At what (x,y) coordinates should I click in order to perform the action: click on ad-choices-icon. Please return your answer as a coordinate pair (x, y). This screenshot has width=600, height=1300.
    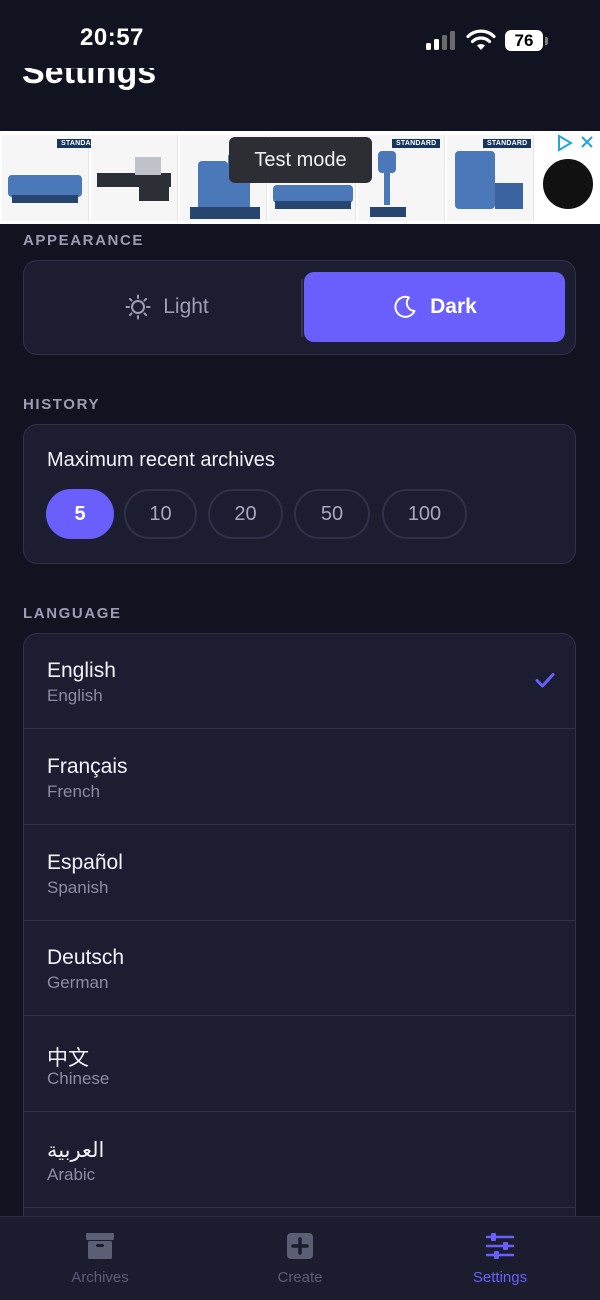
    Looking at the image, I should click on (565, 143).